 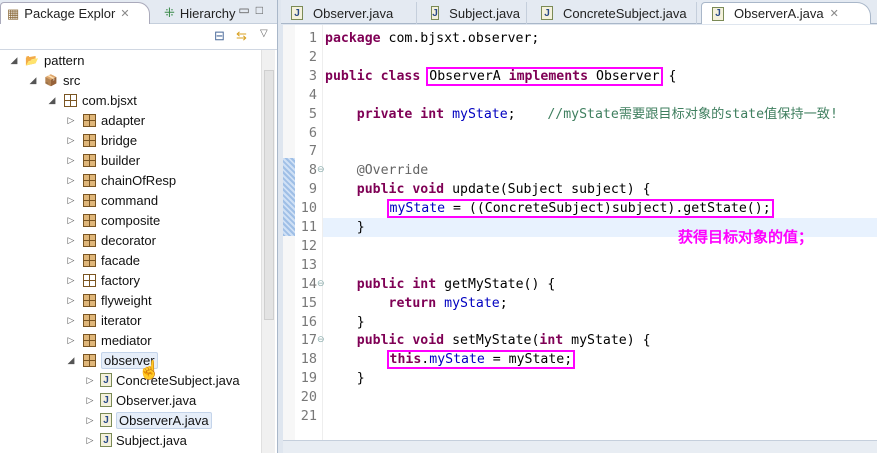 What do you see at coordinates (746, 237) in the screenshot?
I see `annotation-note: 获得目标对象的值；` at bounding box center [746, 237].